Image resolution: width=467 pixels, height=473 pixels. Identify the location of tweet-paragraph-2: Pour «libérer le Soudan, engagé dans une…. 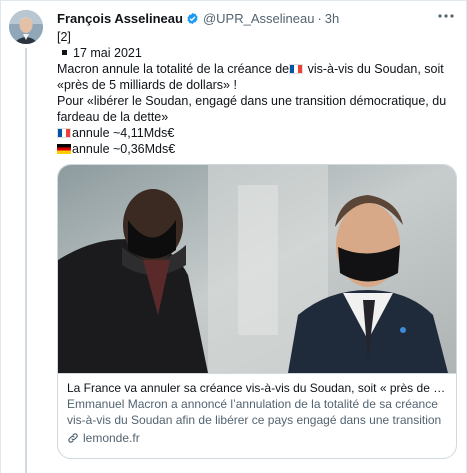
(252, 109).